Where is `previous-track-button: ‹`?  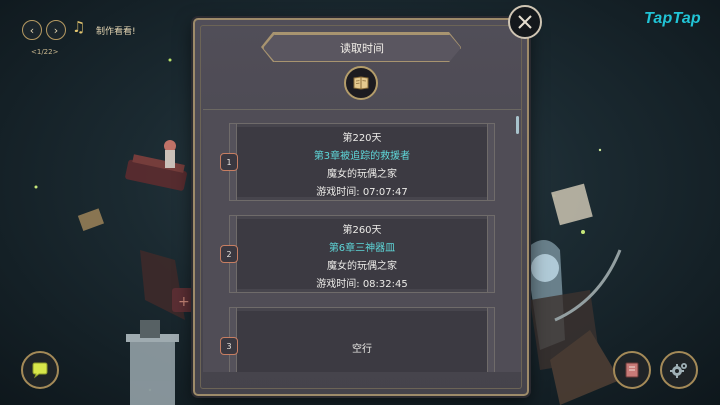
previous-track-button: ‹ is located at coordinates (32, 30).